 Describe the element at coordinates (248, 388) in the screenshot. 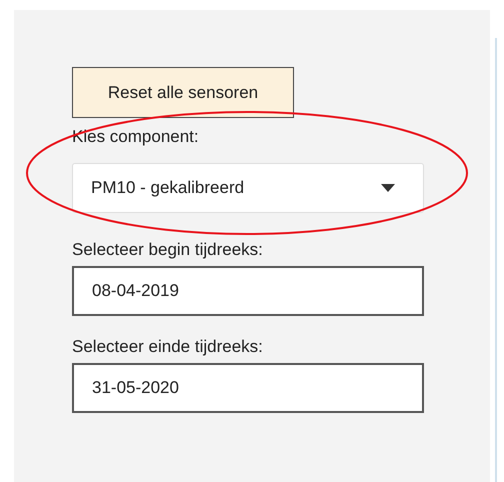

I see `date-field: 31-05-2020` at that location.